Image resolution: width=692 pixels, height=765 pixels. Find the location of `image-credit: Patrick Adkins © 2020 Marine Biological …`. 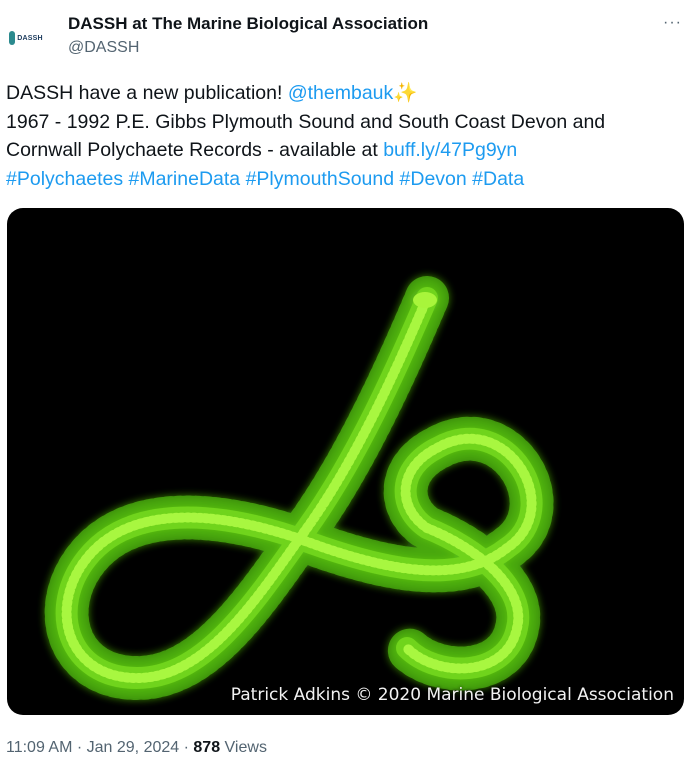

image-credit: Patrick Adkins © 2020 Marine Biological … is located at coordinates (452, 695).